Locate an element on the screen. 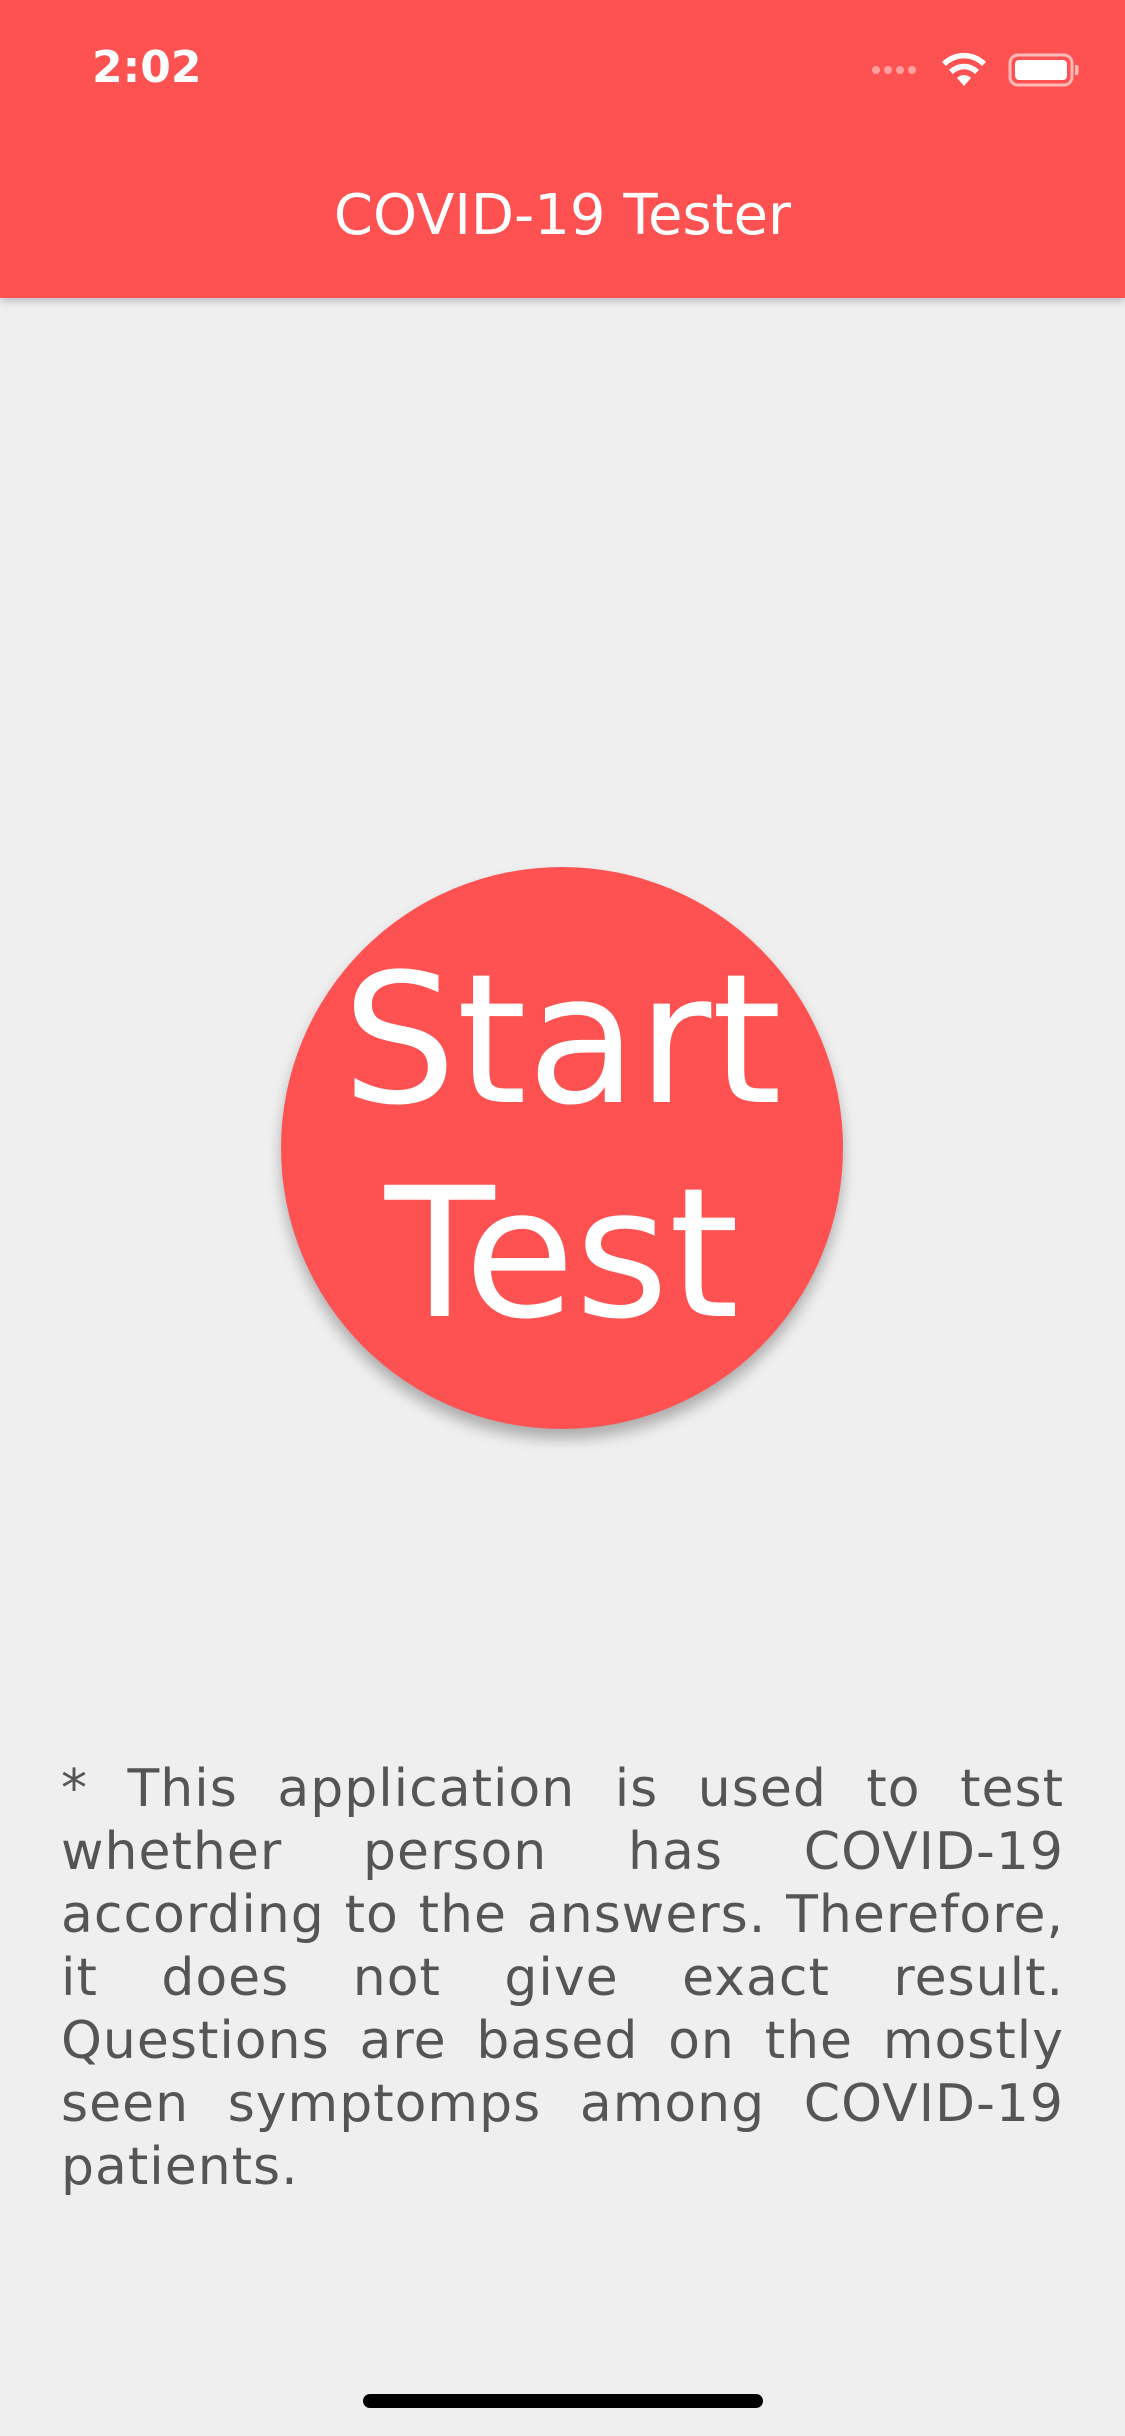  battery-icon is located at coordinates (1043, 70).